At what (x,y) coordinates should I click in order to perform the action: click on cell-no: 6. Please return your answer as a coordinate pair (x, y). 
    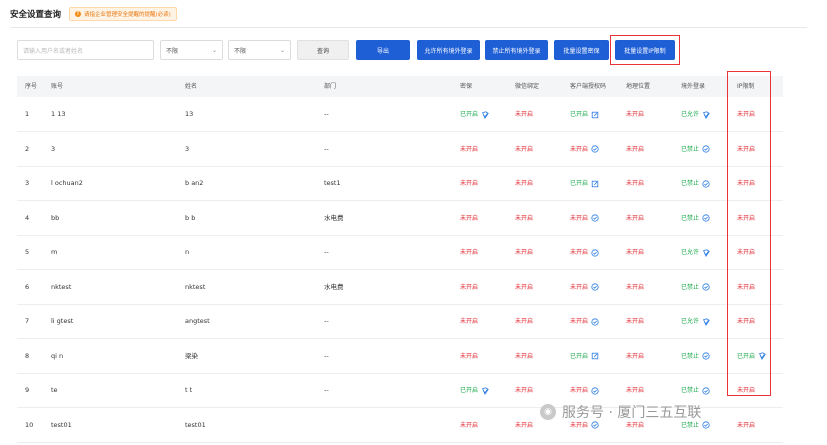
    Looking at the image, I should click on (27, 286).